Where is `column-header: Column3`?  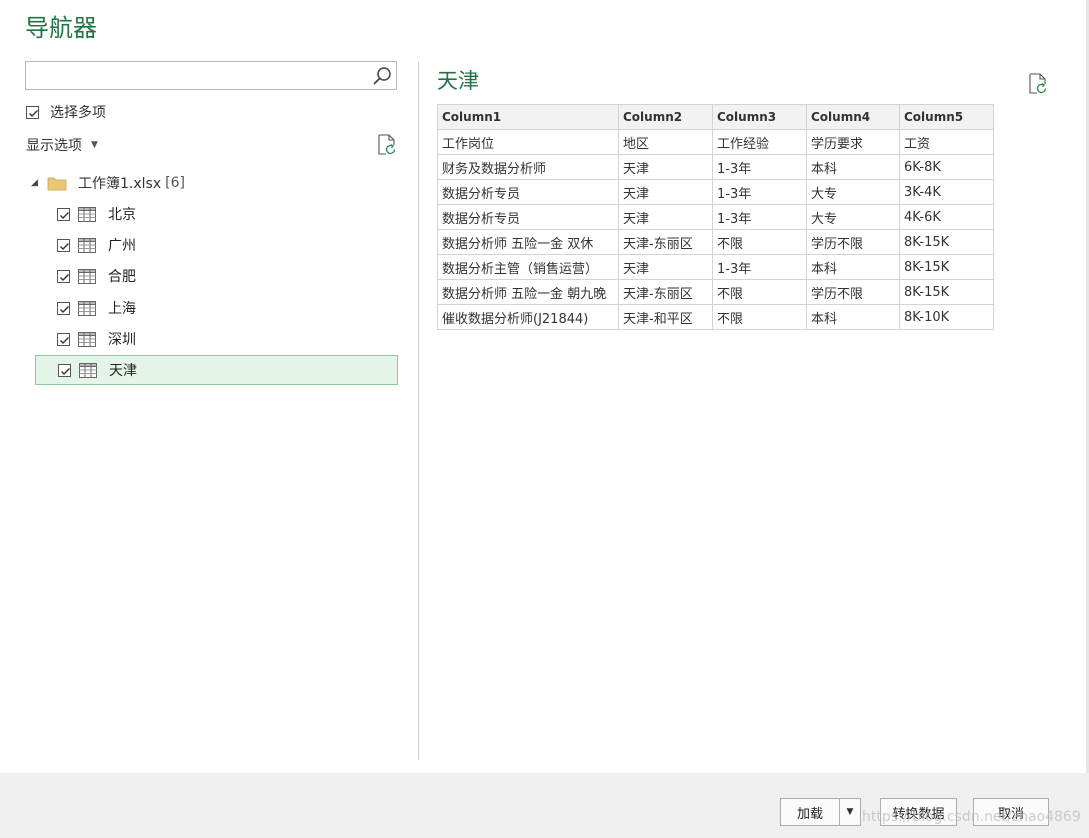
column-header: Column3 is located at coordinates (759, 117).